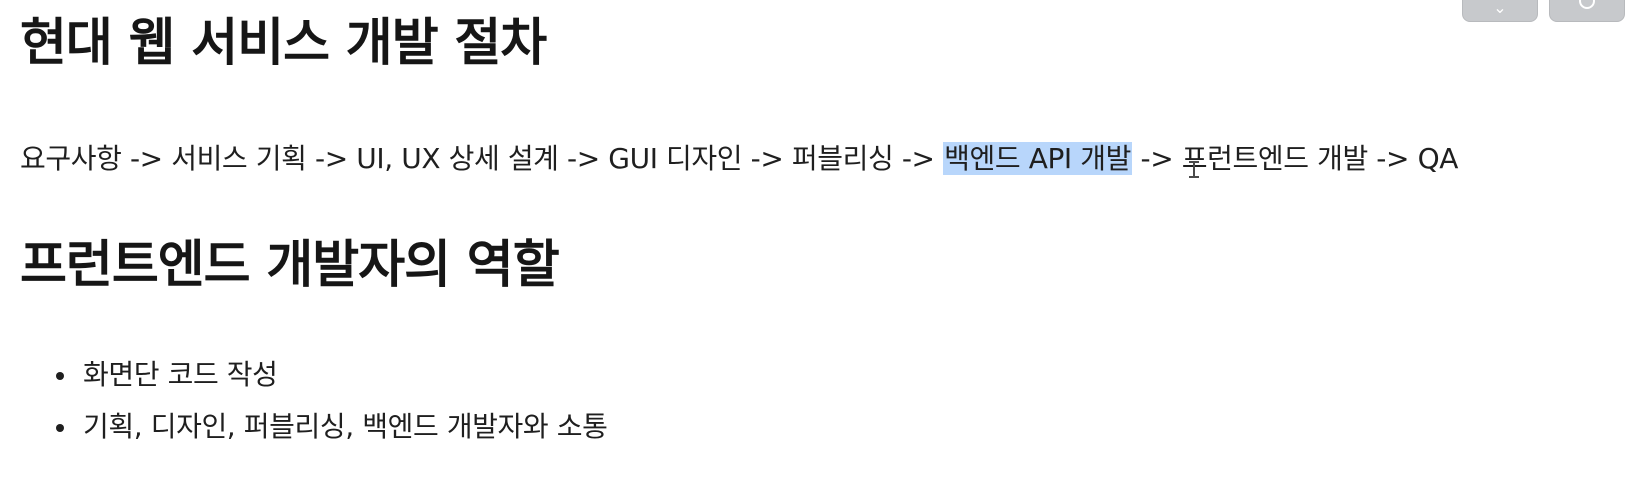 The width and height of the screenshot is (1631, 489). What do you see at coordinates (456, 382) in the screenshot?
I see `role-list-item: 화면단 코드 작성` at bounding box center [456, 382].